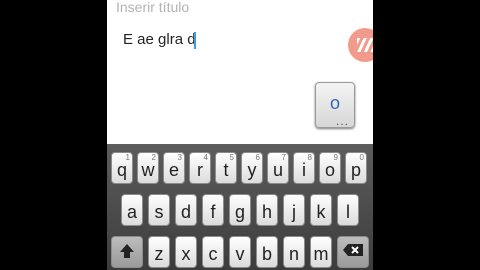 The image size is (480, 270). What do you see at coordinates (365, 45) in the screenshot?
I see `pen-icon` at bounding box center [365, 45].